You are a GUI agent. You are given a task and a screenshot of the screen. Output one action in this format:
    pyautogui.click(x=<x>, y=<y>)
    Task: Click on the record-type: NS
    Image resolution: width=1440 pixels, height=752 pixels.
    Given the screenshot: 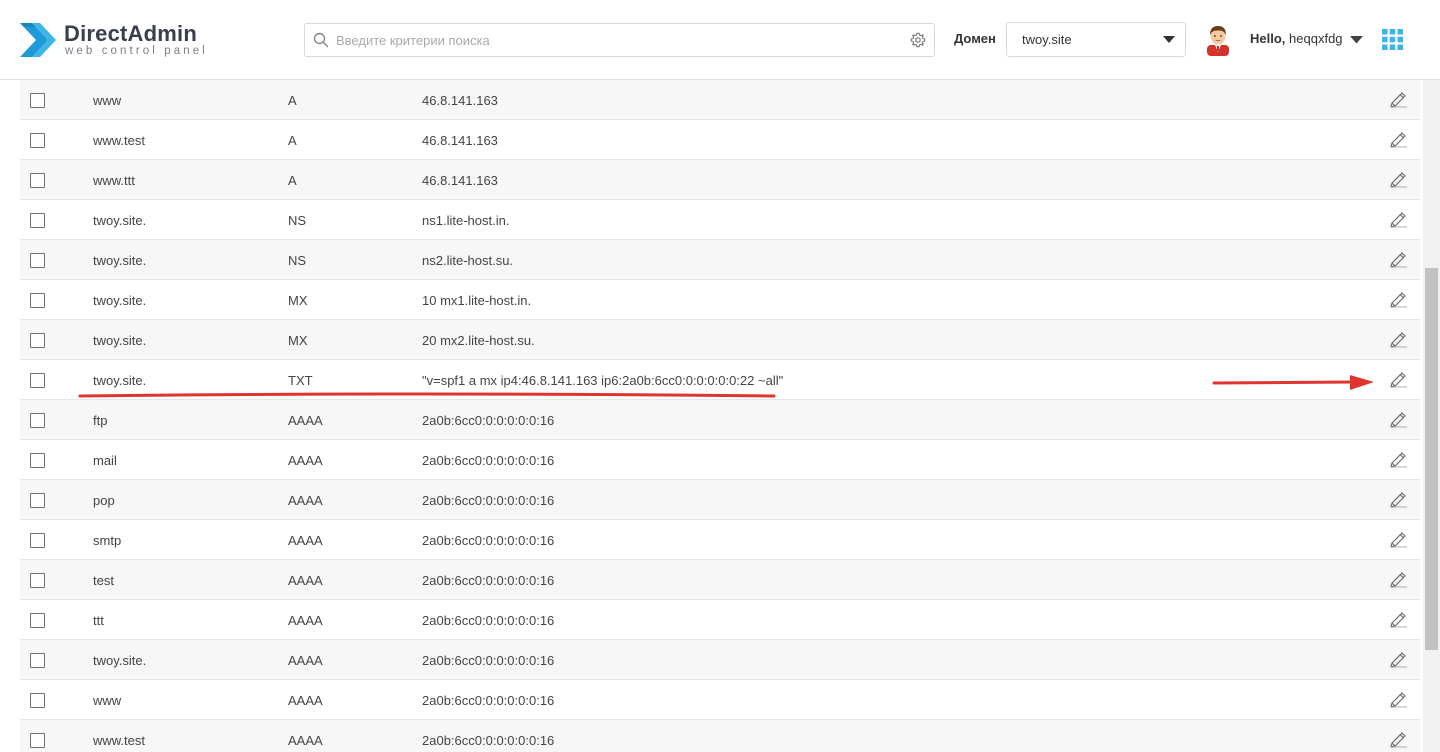 What is the action you would take?
    pyautogui.click(x=297, y=220)
    